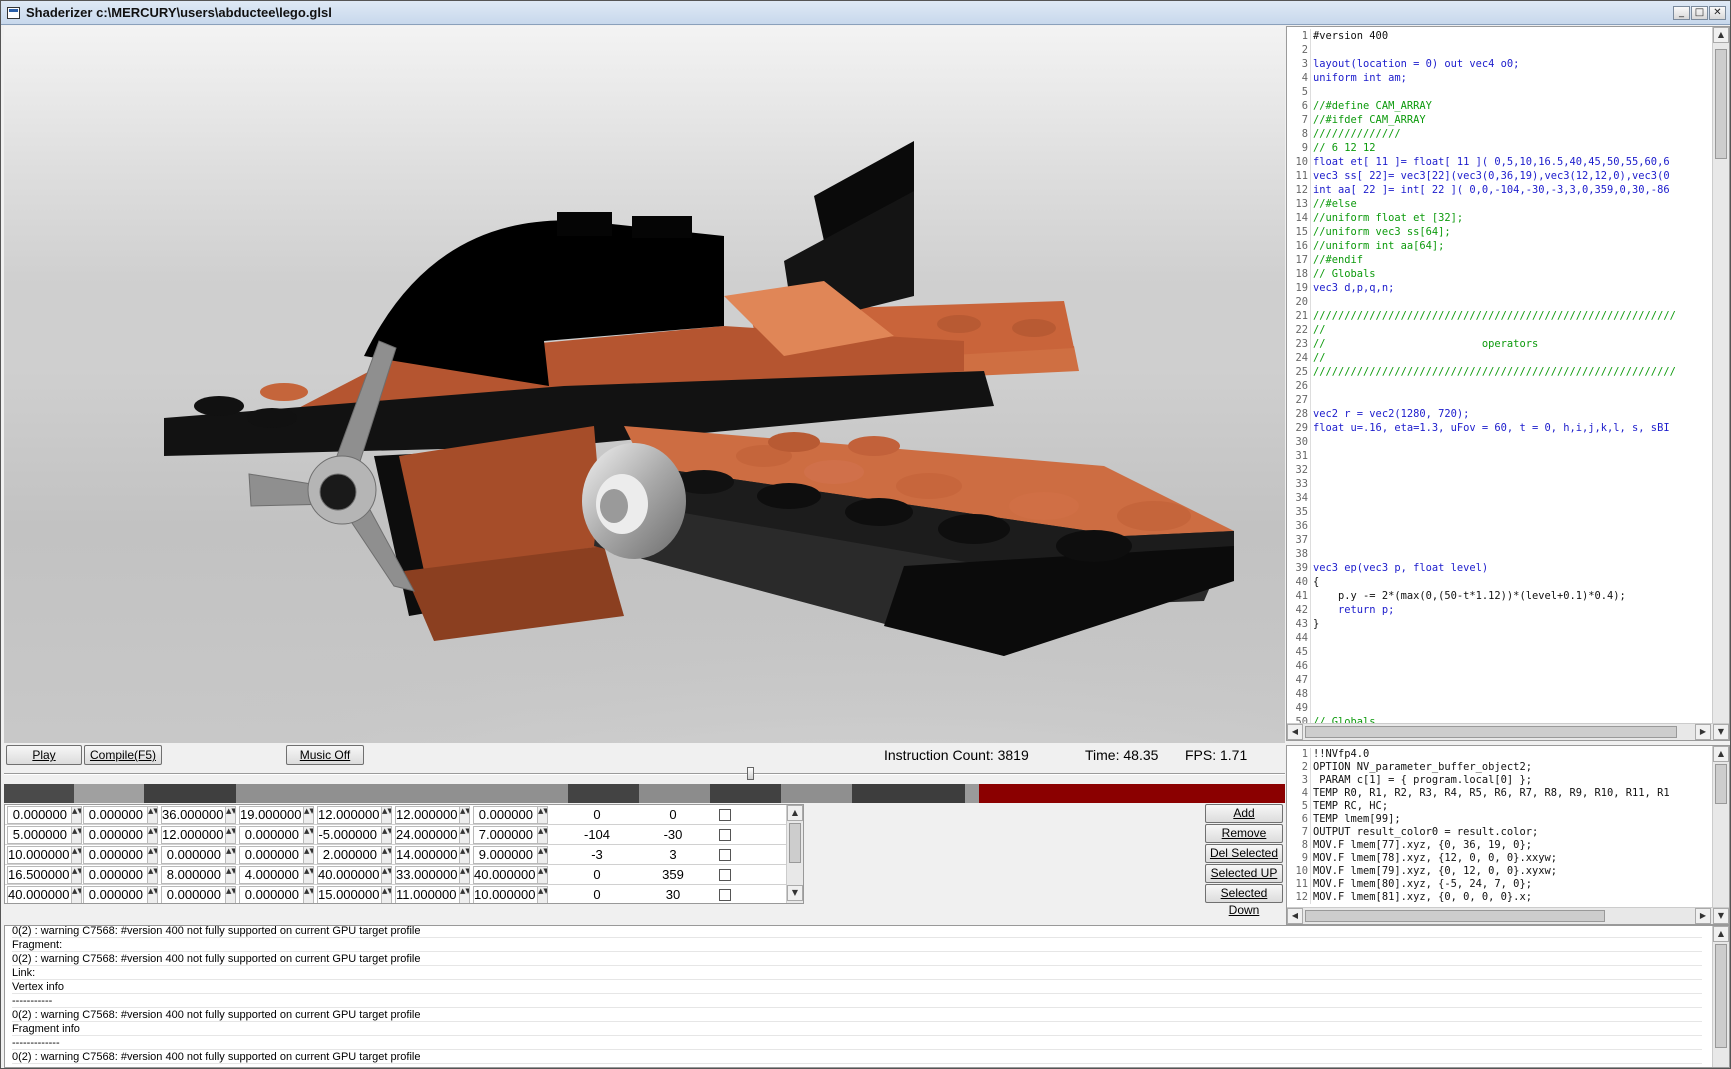  Describe the element at coordinates (1455, 916) in the screenshot. I see `asm-hscrollbar-thumb` at that location.